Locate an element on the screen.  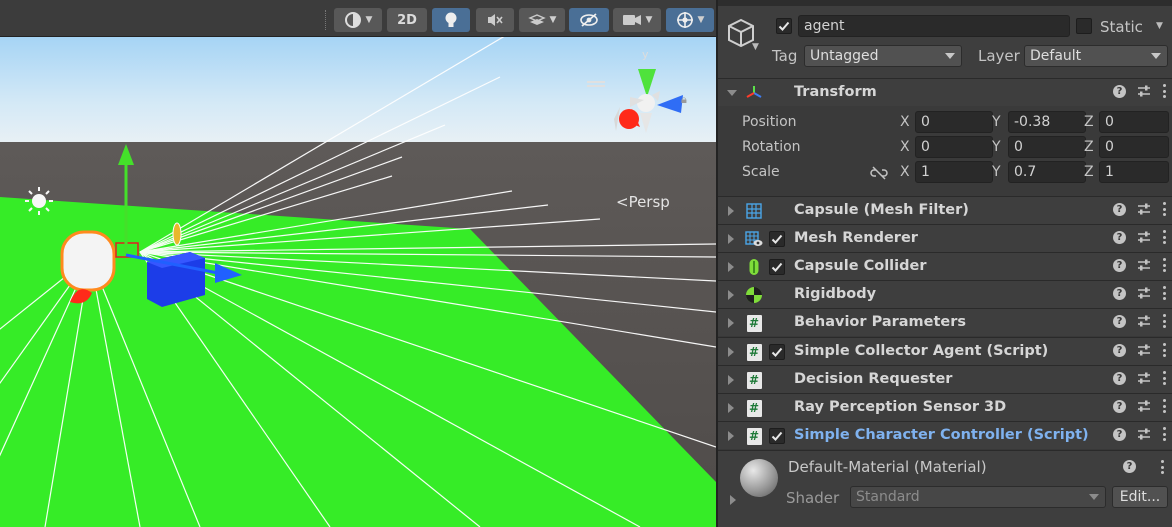
static-dropdown-caret: ▼ is located at coordinates (1159, 26).